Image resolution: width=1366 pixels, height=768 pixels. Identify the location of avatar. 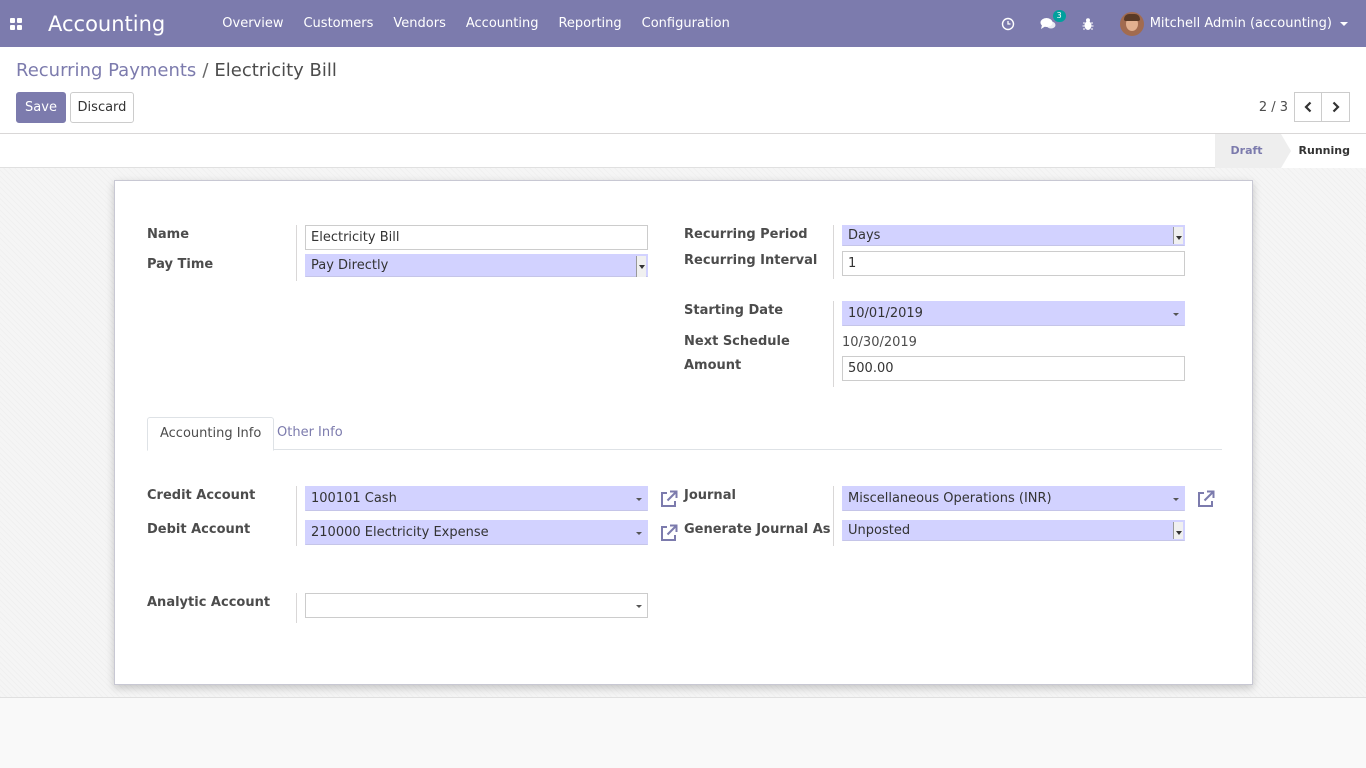
(1131, 23).